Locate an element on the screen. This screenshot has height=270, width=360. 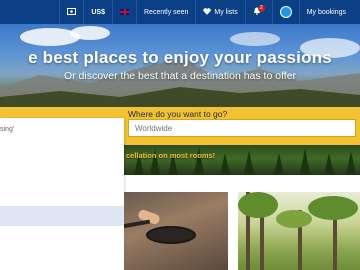
heart-icon is located at coordinates (207, 12).